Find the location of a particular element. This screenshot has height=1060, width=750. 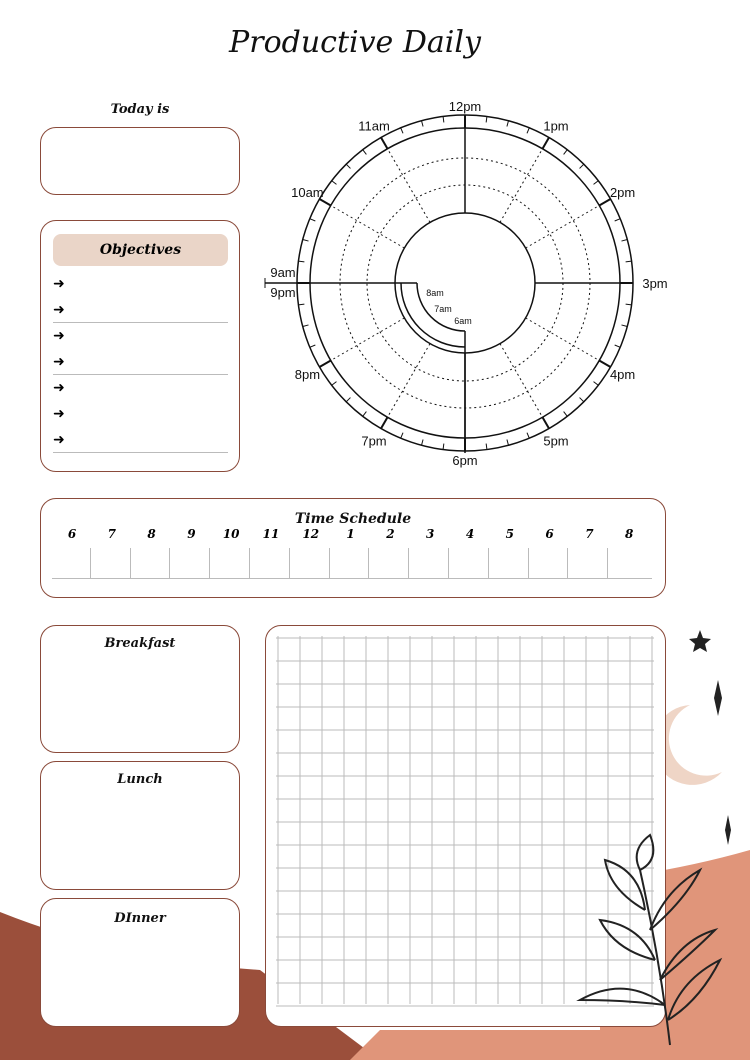

clock-hour-label: 10am is located at coordinates (307, 192).